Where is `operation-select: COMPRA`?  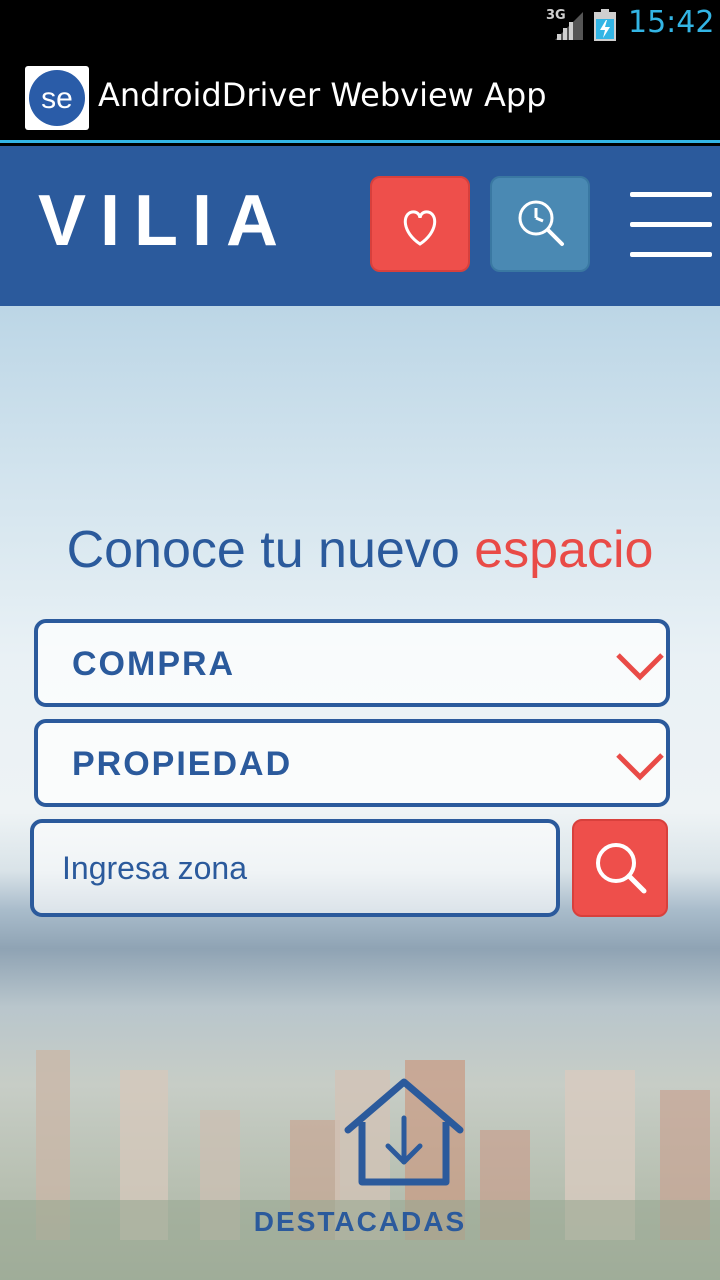
operation-select: COMPRA is located at coordinates (352, 663).